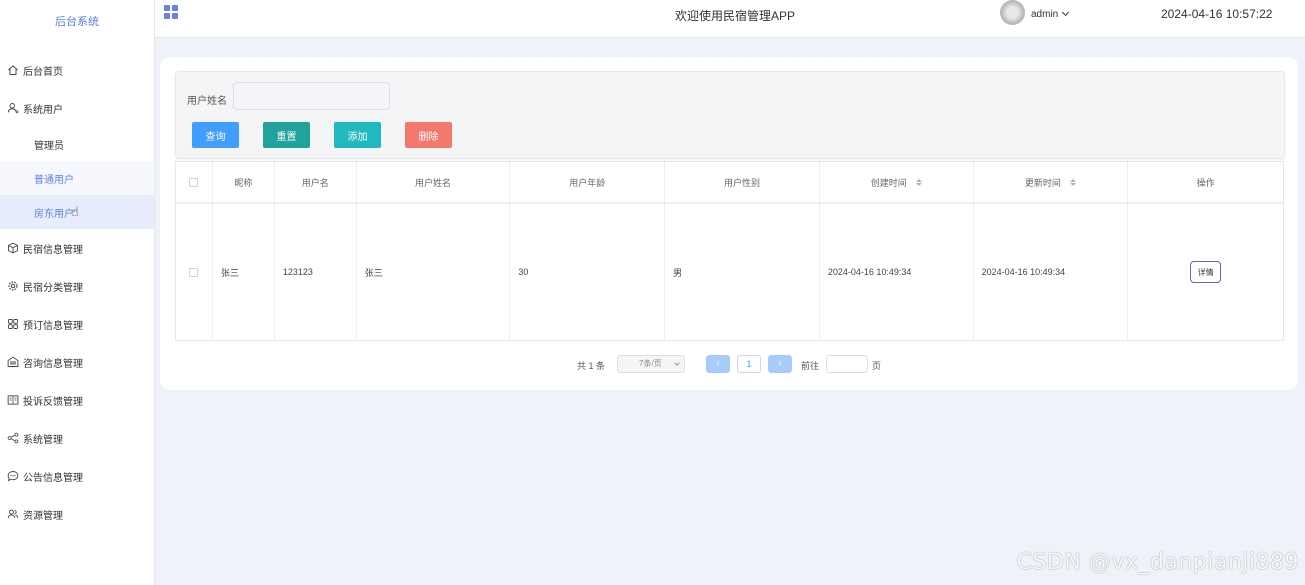  I want to click on goto-unit: 页, so click(877, 366).